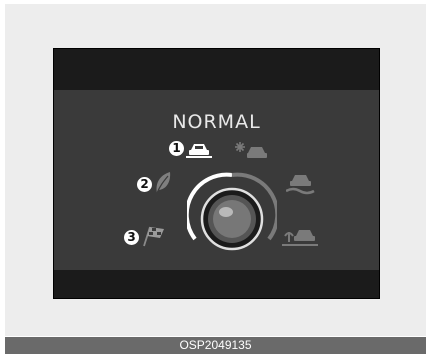 The height and width of the screenshot is (354, 431). What do you see at coordinates (216, 69) in the screenshot?
I see `display-top-band` at bounding box center [216, 69].